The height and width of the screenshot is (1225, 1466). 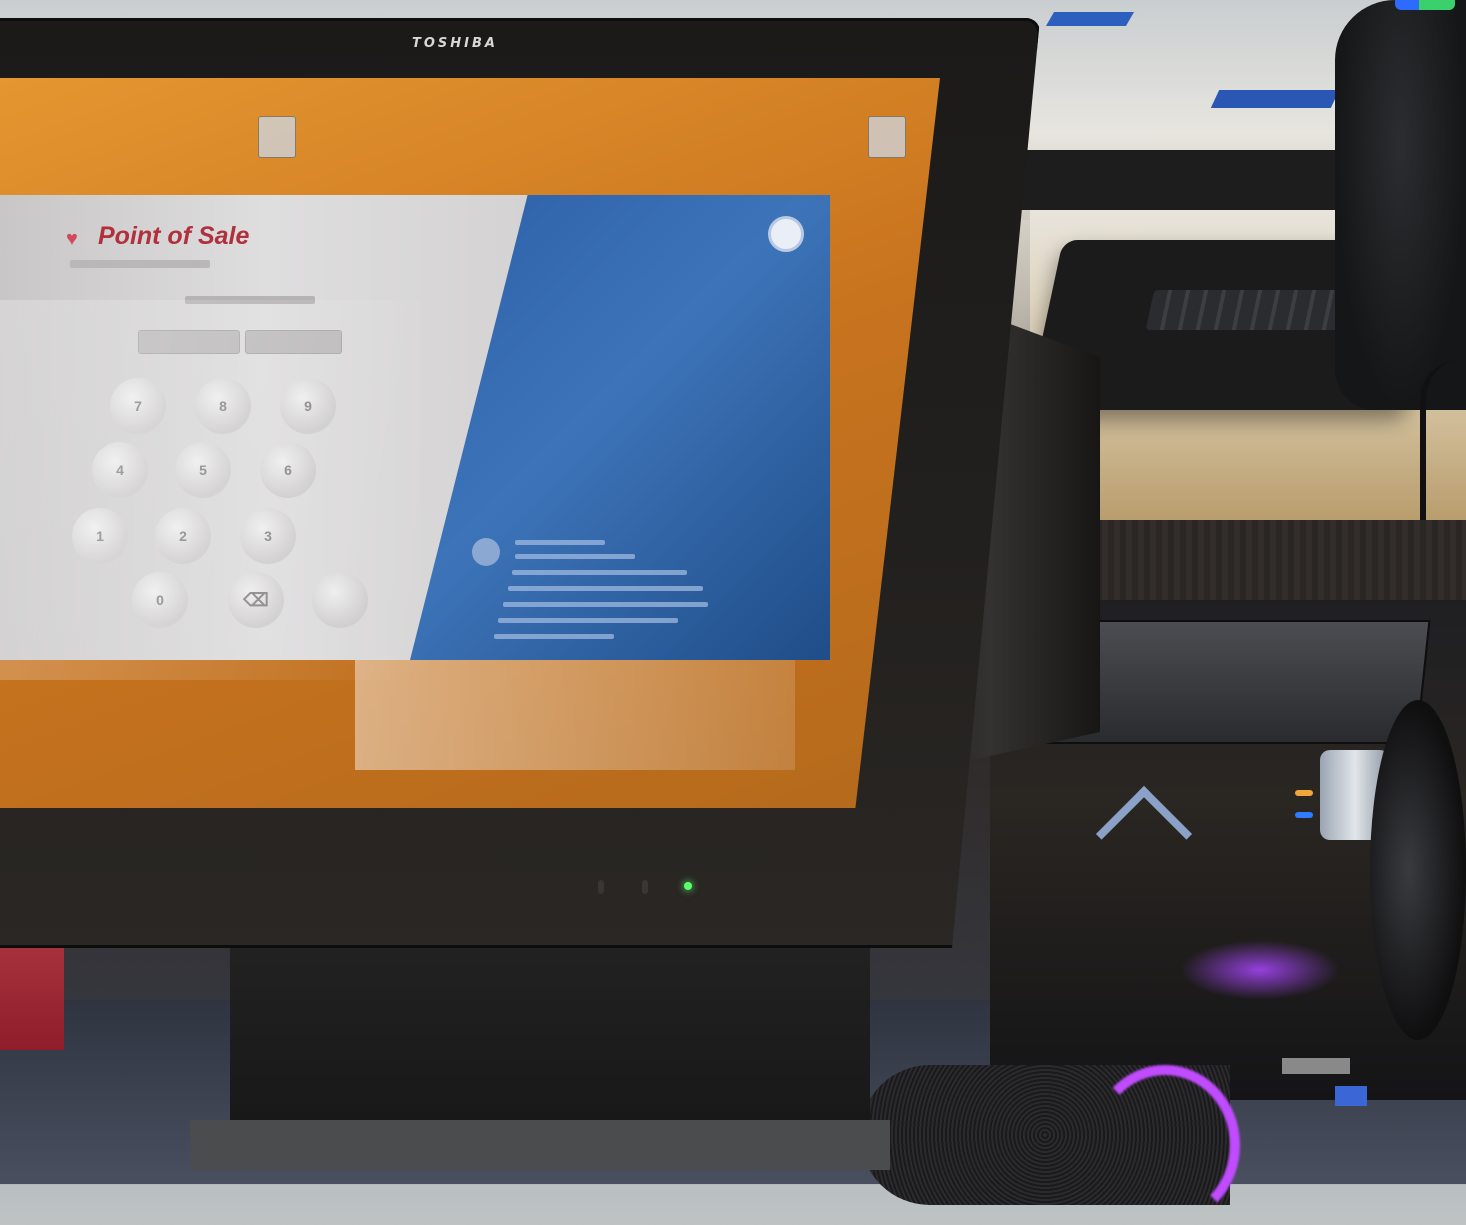 I want to click on card-reader-keypad, so click(x=1250, y=310).